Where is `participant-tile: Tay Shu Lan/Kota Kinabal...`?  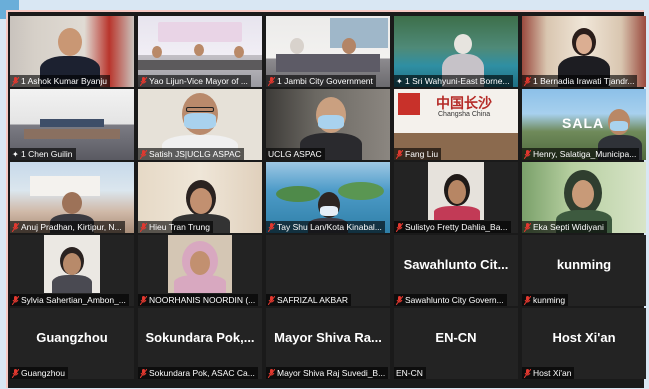 participant-tile: Tay Shu Lan/Kota Kinabal... is located at coordinates (328, 197).